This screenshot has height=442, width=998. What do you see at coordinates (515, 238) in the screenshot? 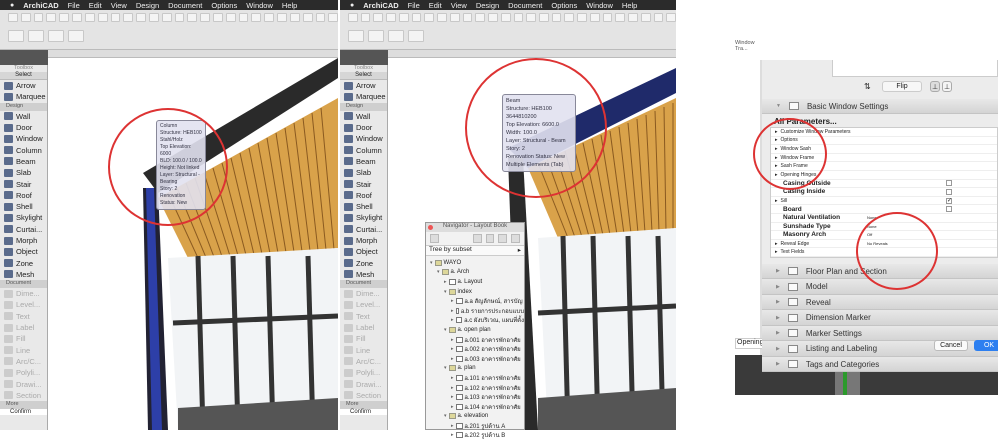
I see `publisher-icon` at bounding box center [515, 238].